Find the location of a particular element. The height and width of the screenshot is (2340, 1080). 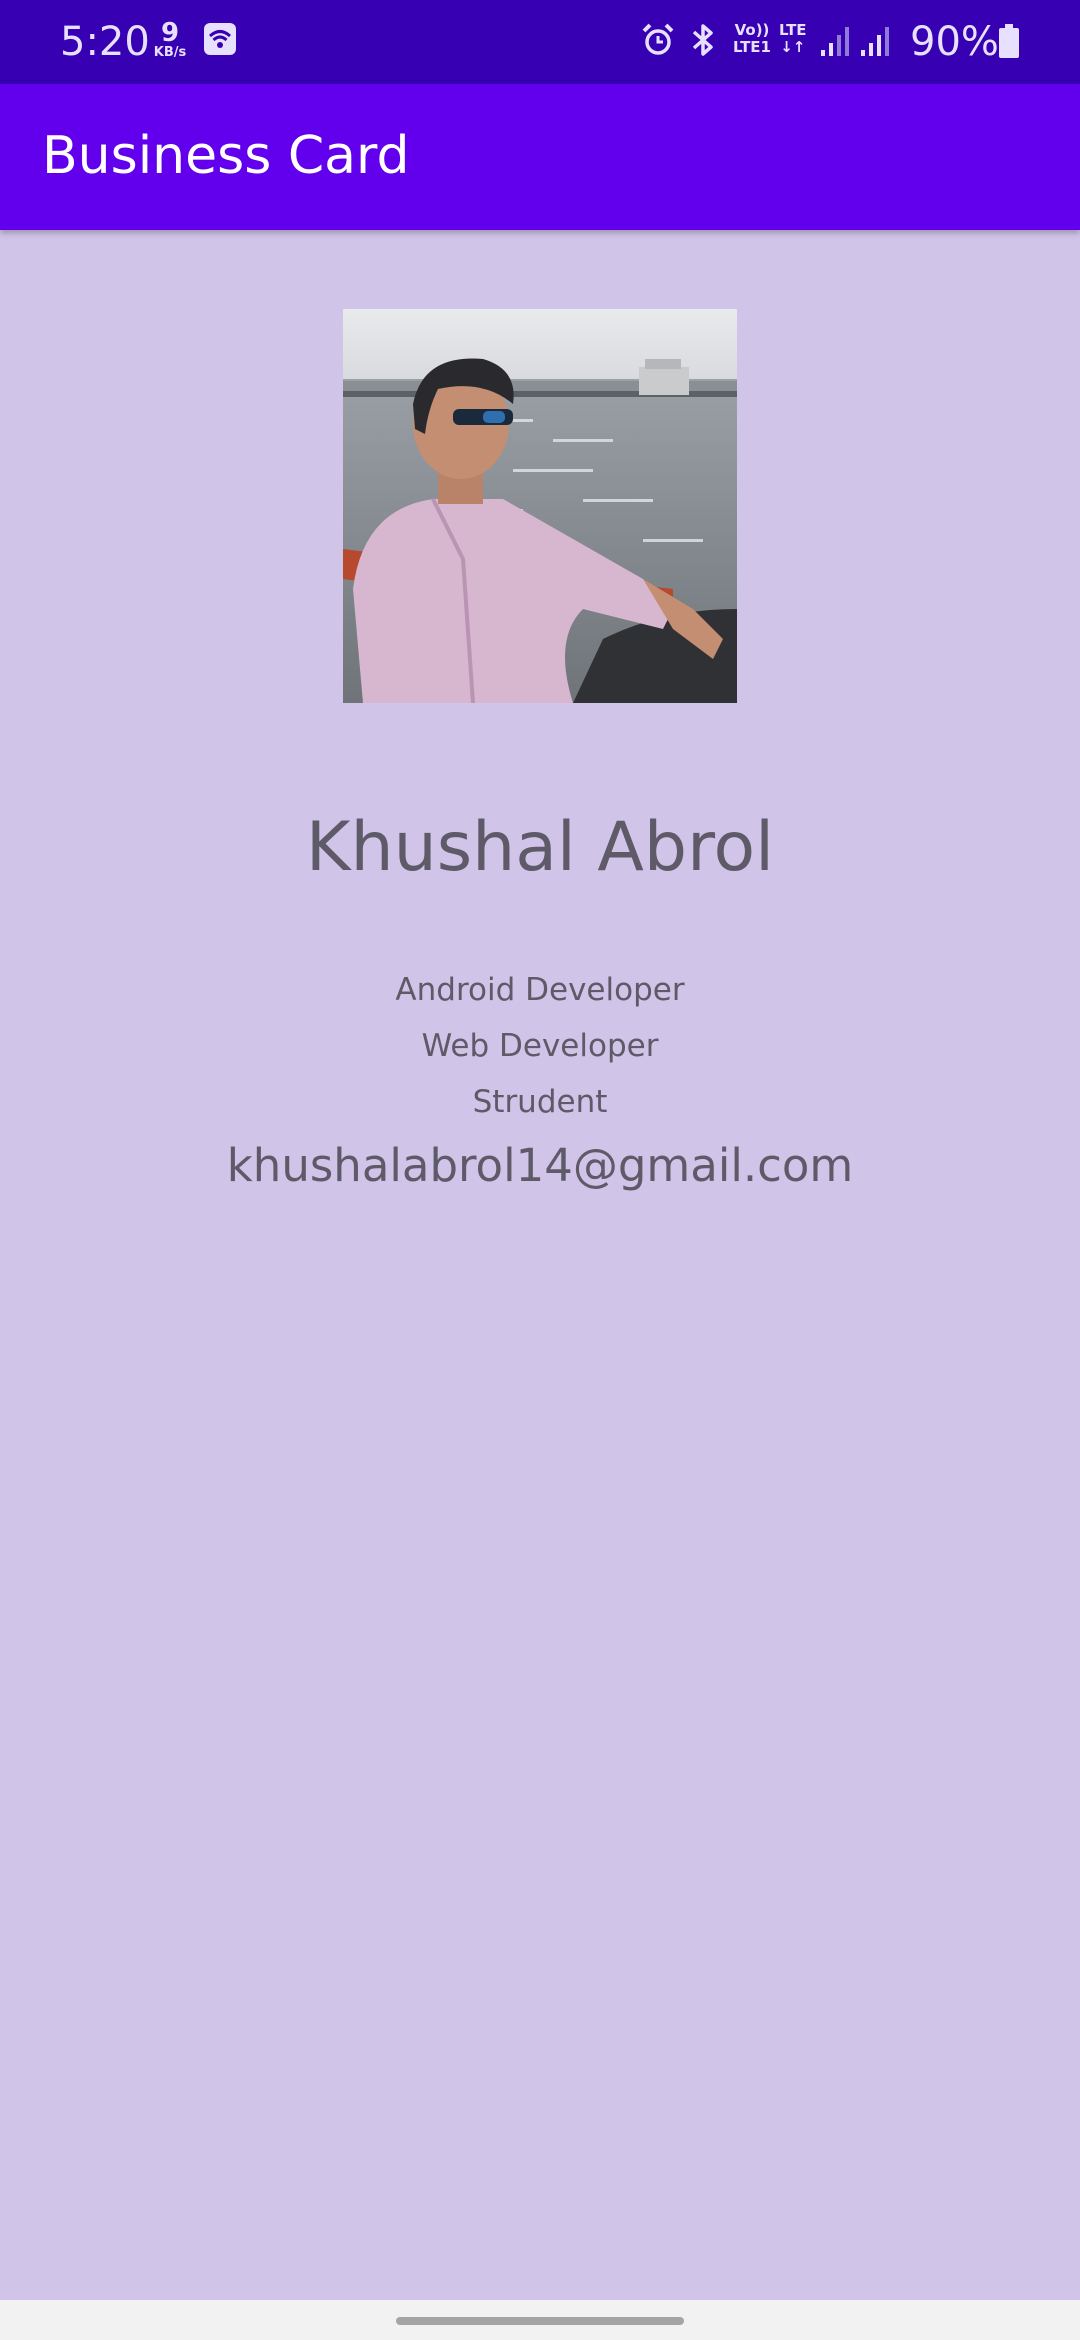

home-gesture-handle is located at coordinates (540, 2321).